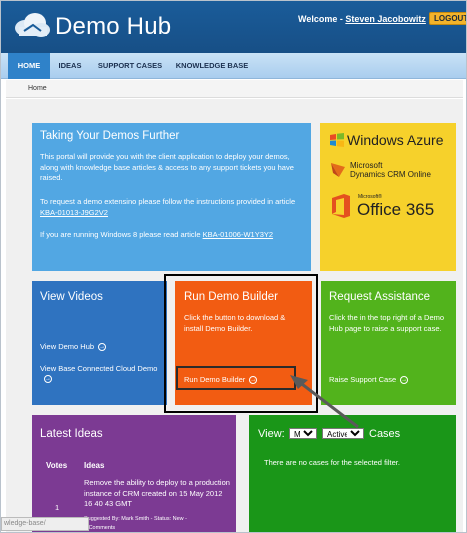 The image size is (467, 533). Describe the element at coordinates (70, 66) in the screenshot. I see `nav-ideas: IDEAS` at that location.